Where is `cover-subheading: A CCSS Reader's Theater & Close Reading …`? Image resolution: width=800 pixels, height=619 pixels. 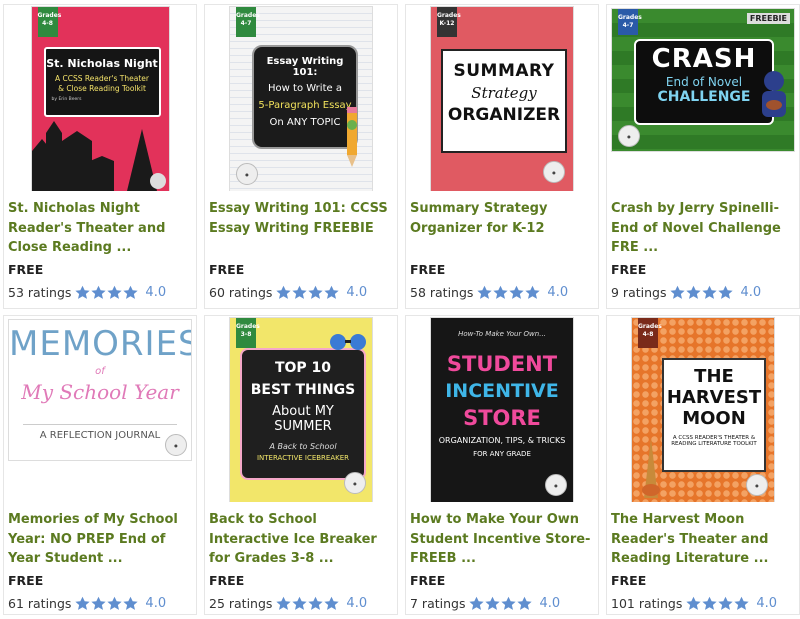 cover-subheading: A CCSS Reader's Theater & Close Reading … is located at coordinates (102, 83).